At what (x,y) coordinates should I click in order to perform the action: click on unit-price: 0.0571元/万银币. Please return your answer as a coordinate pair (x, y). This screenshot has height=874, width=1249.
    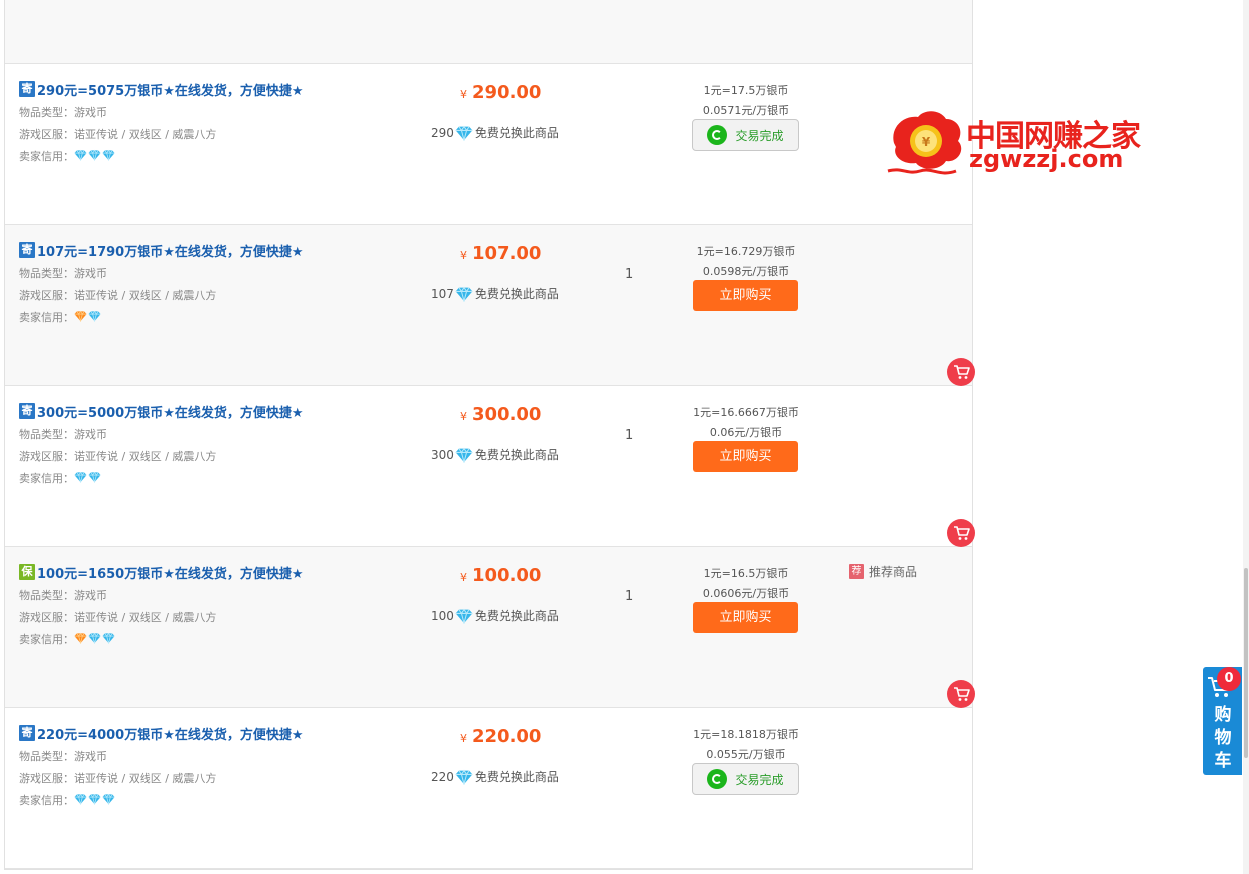
    Looking at the image, I should click on (746, 110).